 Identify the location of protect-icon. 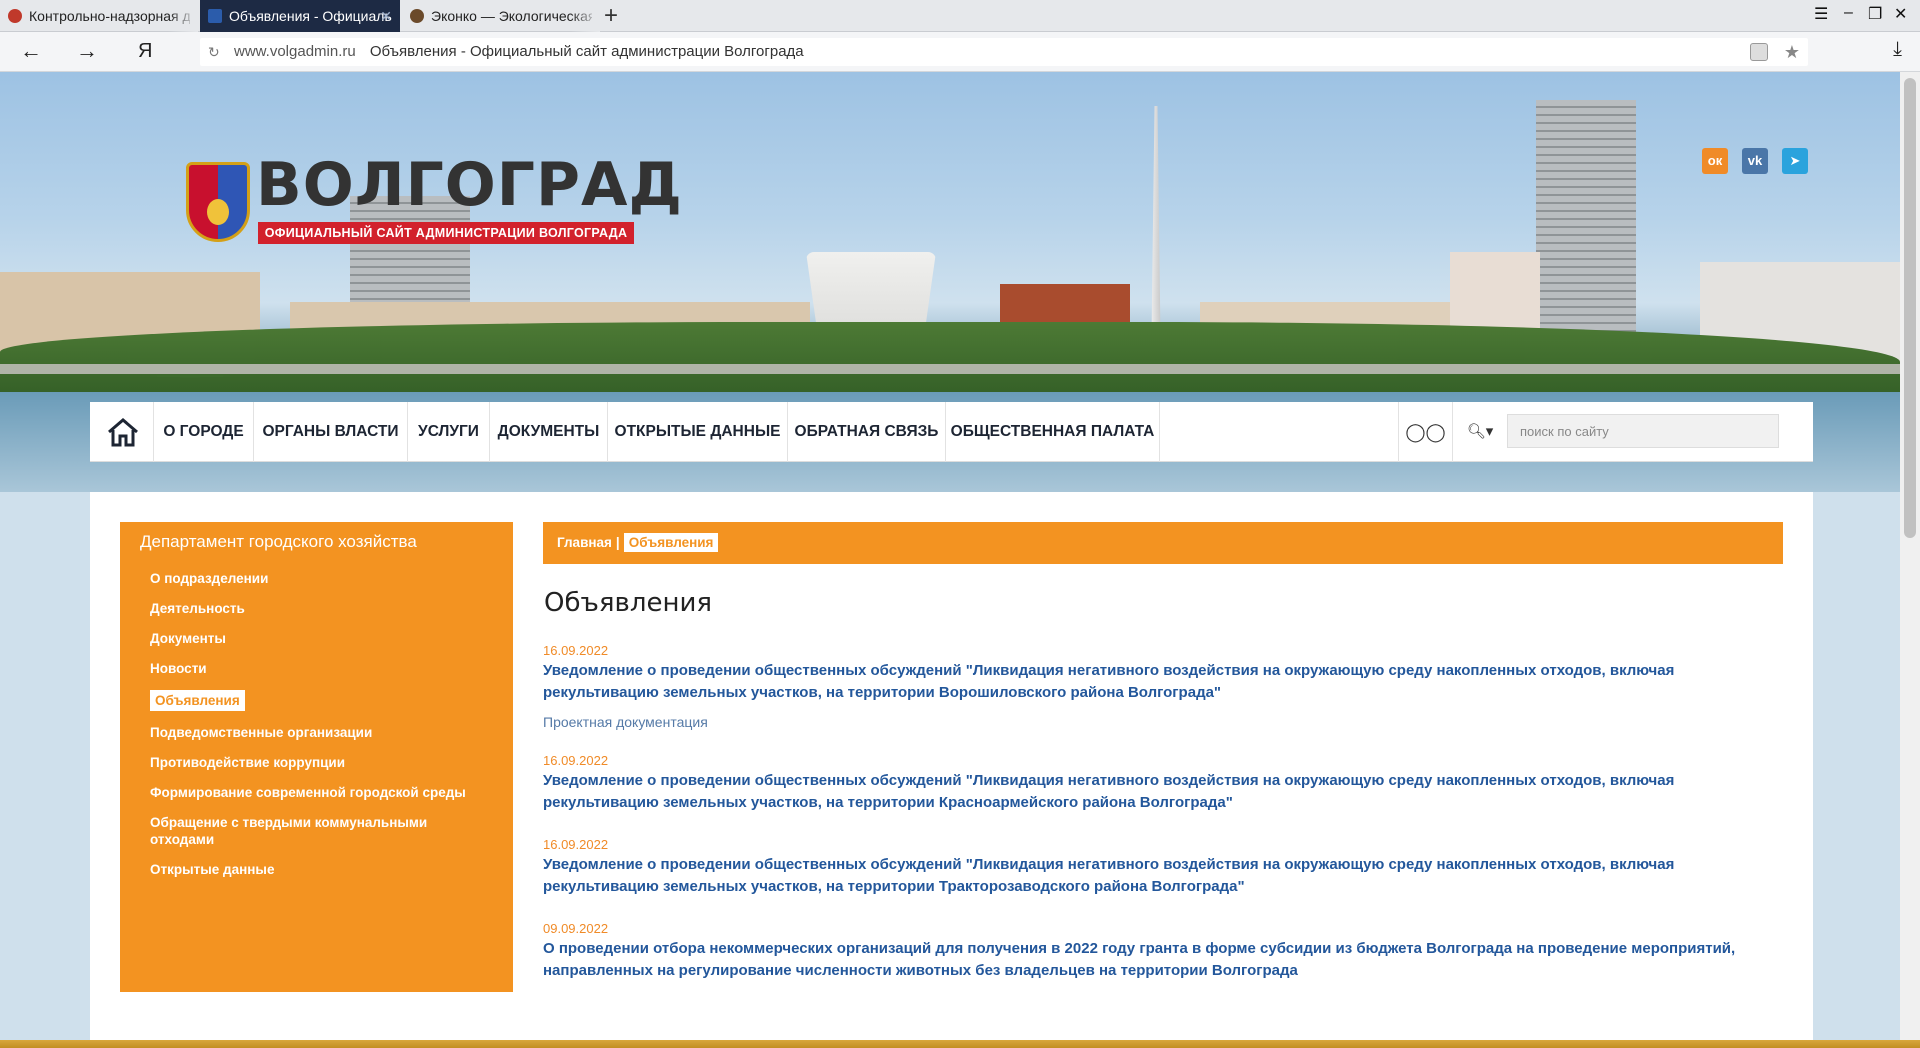
(1759, 52).